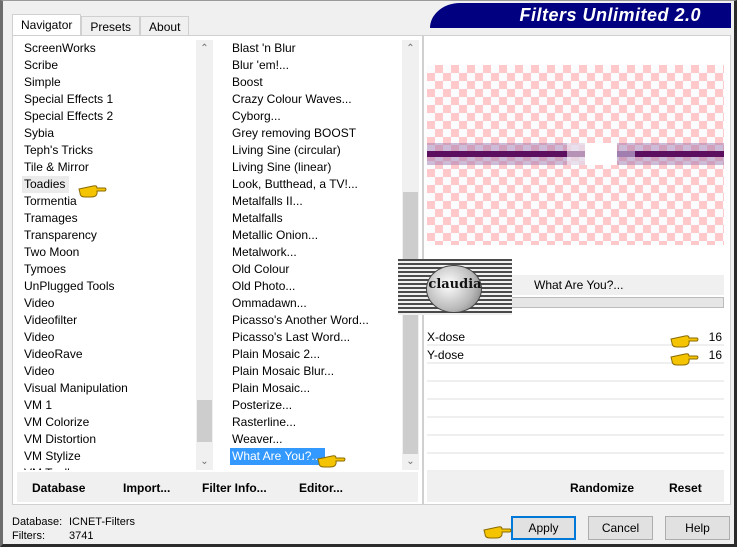 This screenshot has width=737, height=547. I want to click on list-item: Two Moon, so click(107, 252).